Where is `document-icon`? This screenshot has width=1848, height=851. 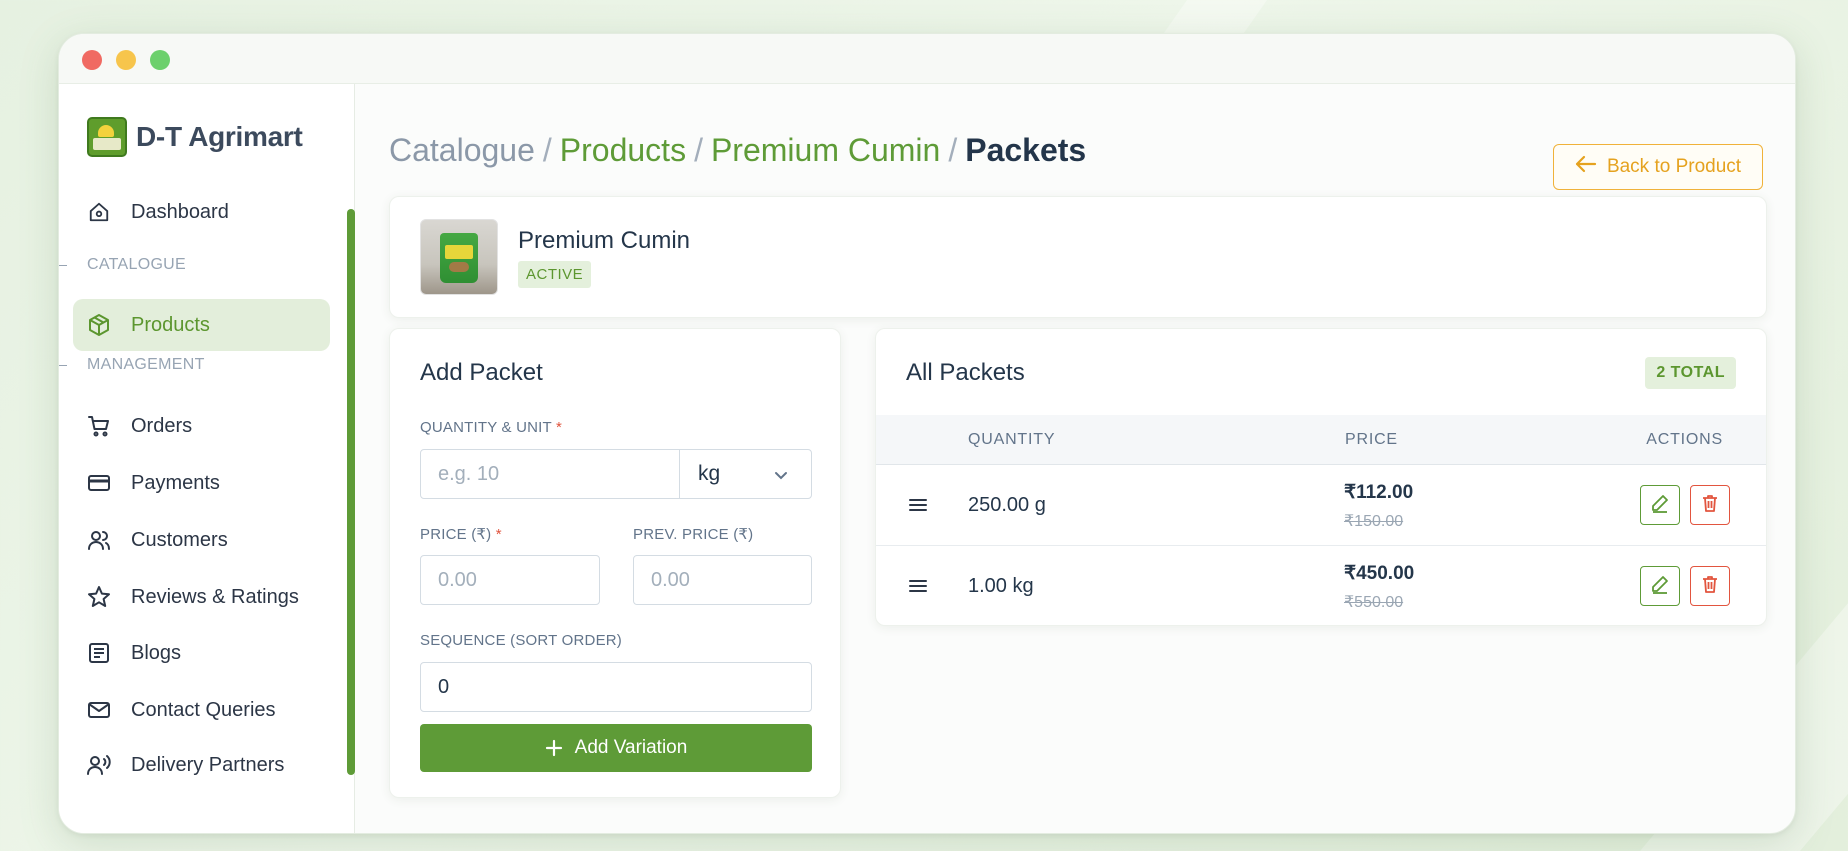
document-icon is located at coordinates (99, 653).